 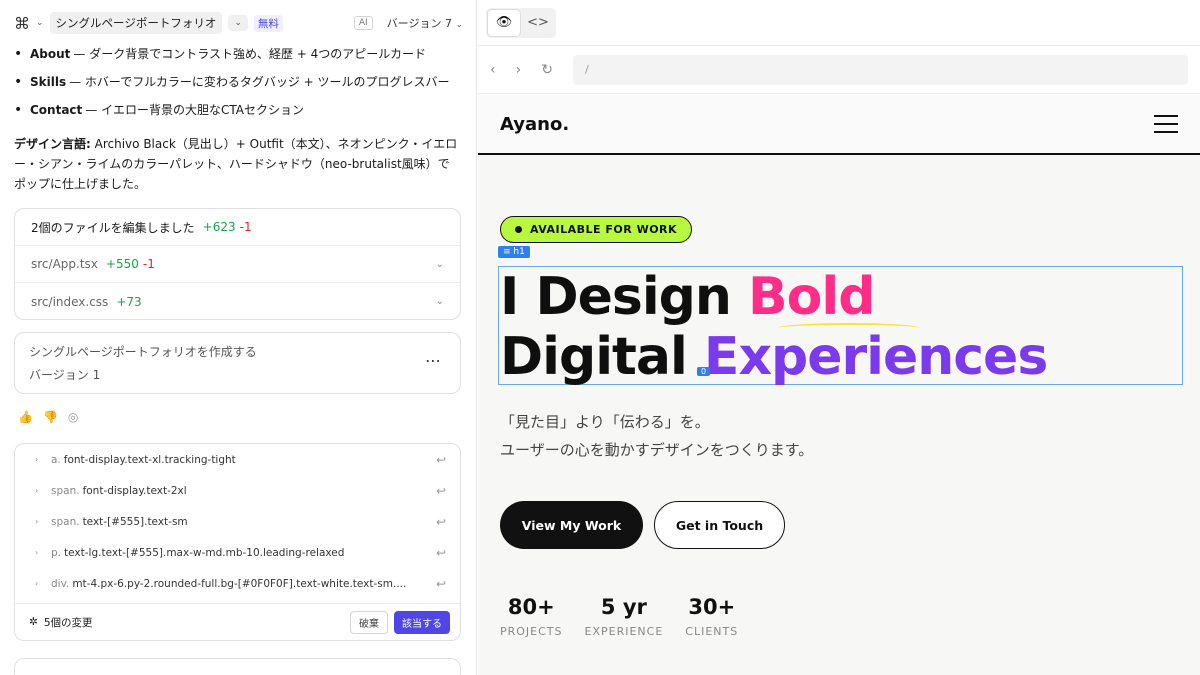 What do you see at coordinates (493, 70) in the screenshot?
I see `back-icon: ‹` at bounding box center [493, 70].